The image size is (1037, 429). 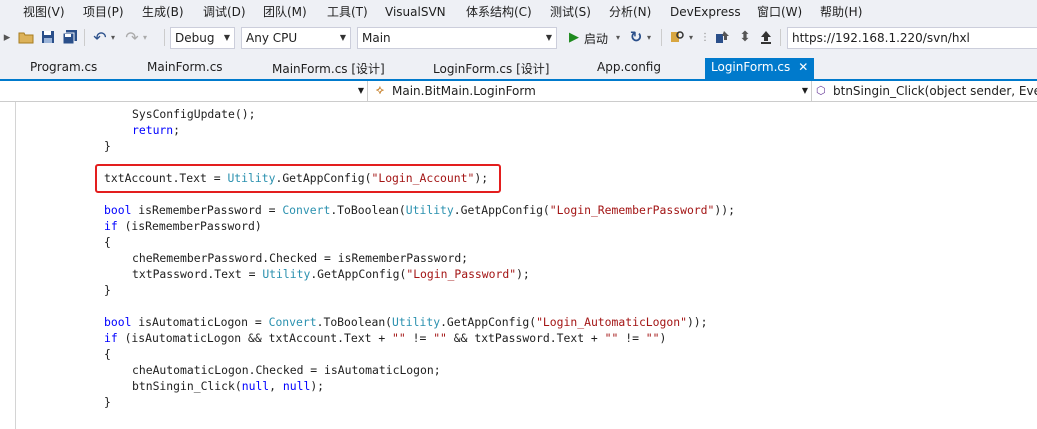 What do you see at coordinates (15, 265) in the screenshot?
I see `outline-margin` at bounding box center [15, 265].